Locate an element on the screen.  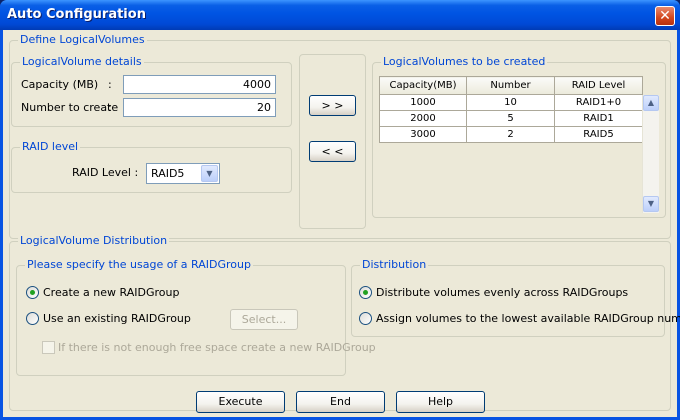
raidgroup-usage-title: Please specify the usage of a RAIDGroup is located at coordinates (139, 265).